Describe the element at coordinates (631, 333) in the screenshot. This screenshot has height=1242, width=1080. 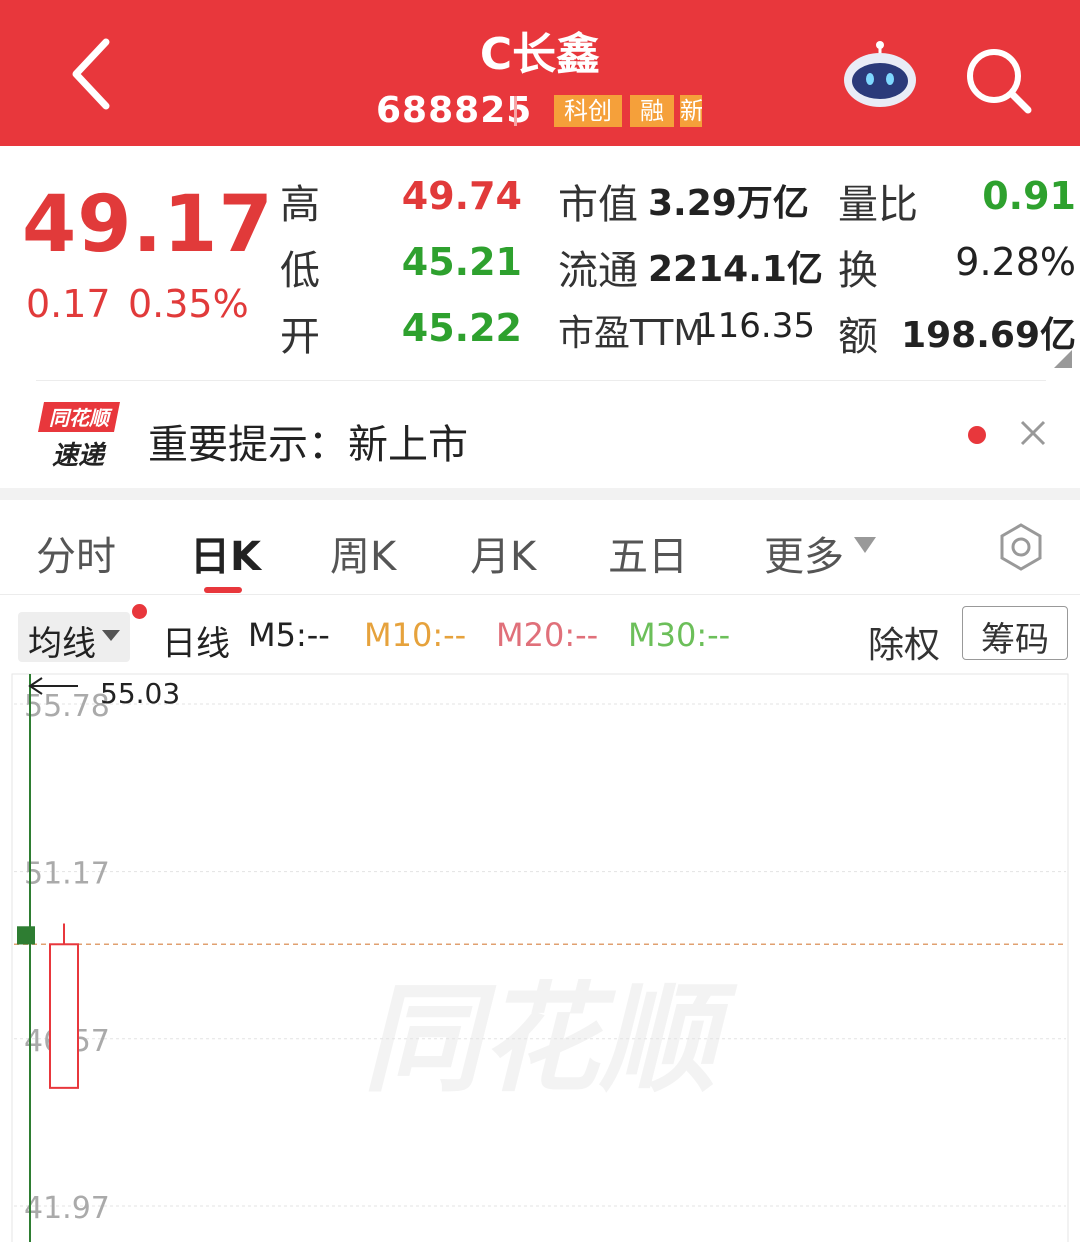
I see `label-pe-ttm: 市盈TTM` at that location.